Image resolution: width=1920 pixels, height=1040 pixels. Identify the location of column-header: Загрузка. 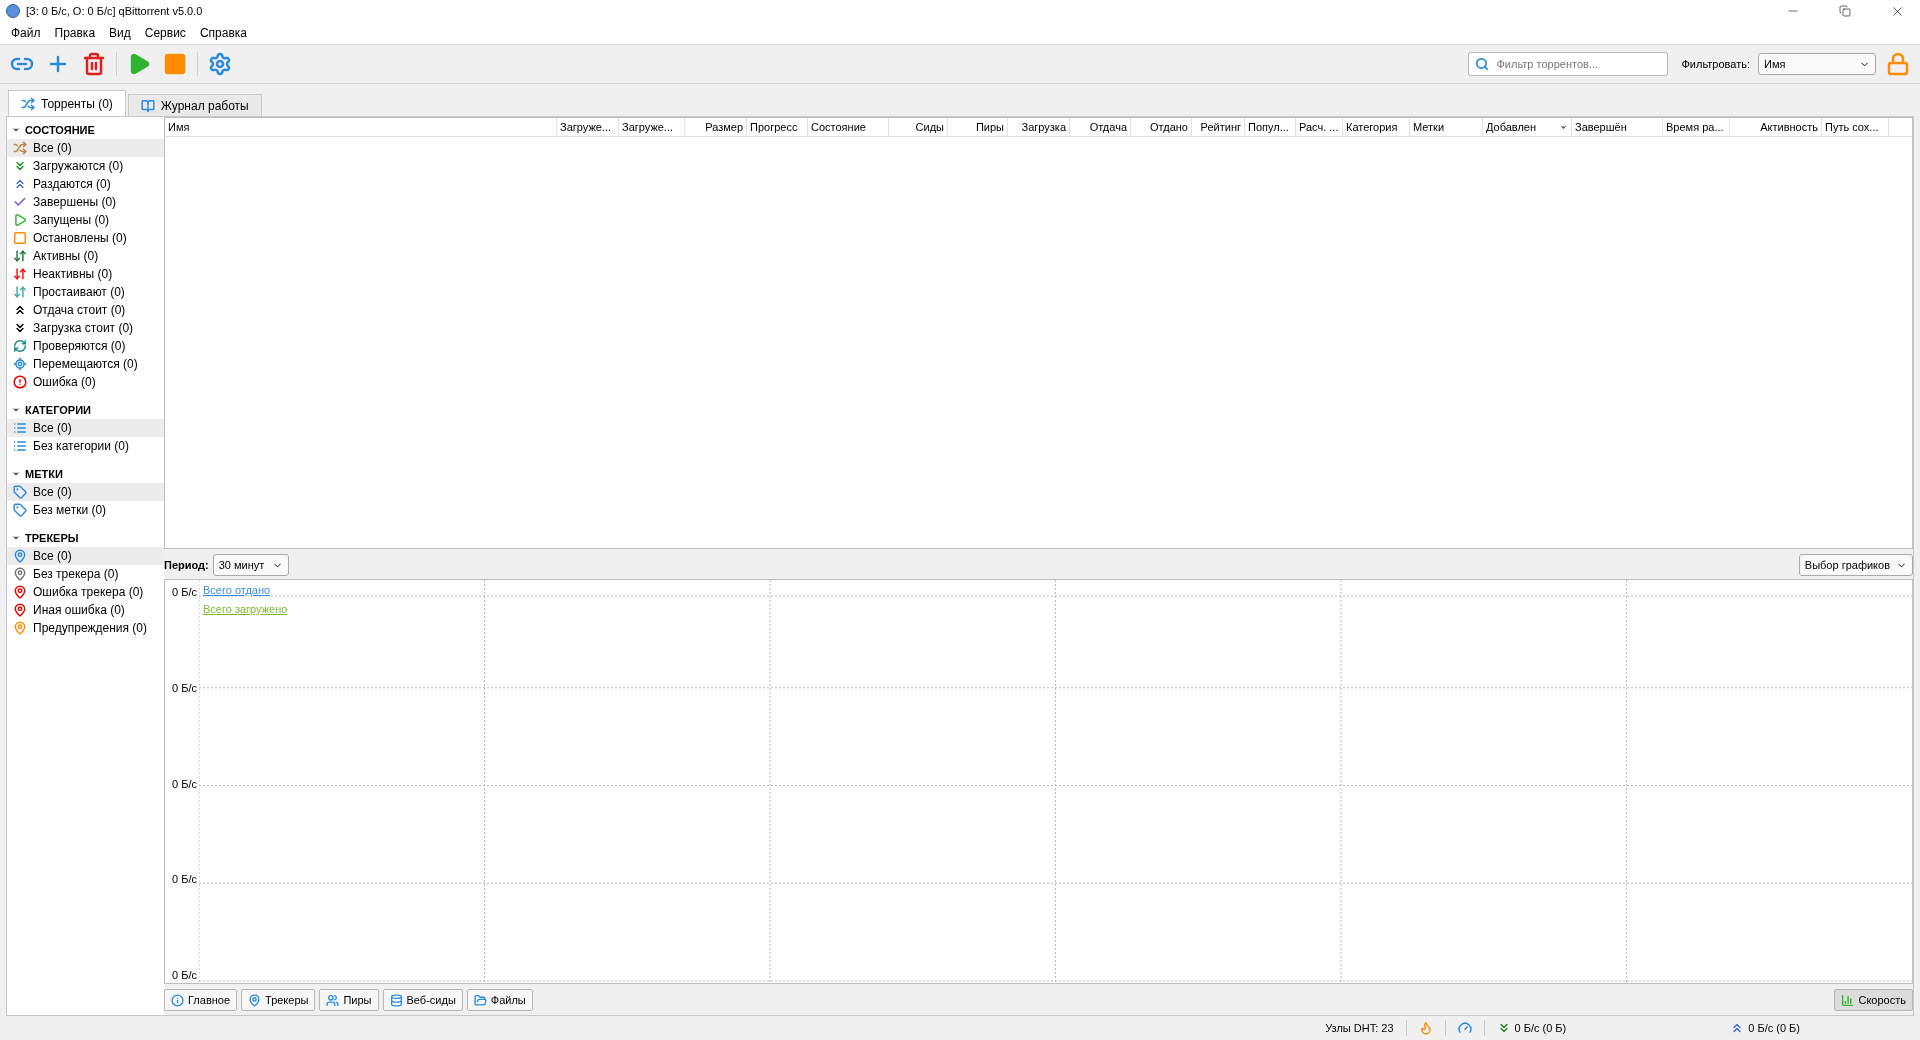
(1039, 127).